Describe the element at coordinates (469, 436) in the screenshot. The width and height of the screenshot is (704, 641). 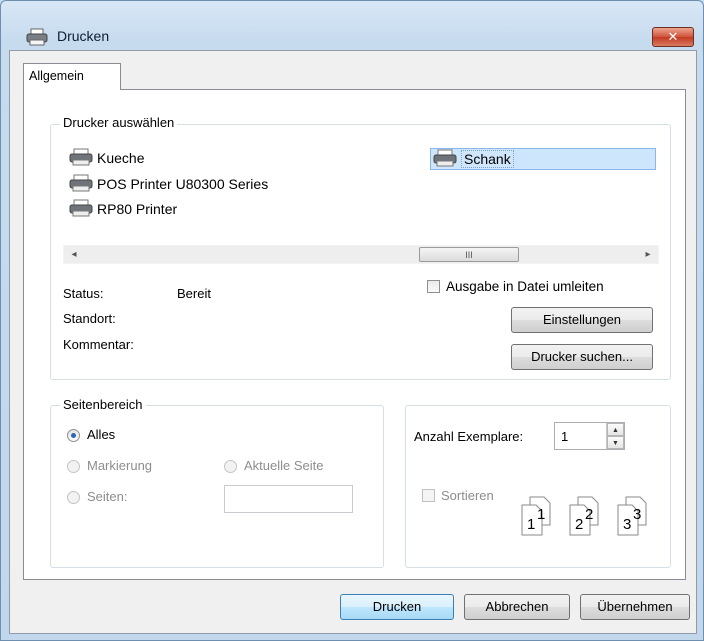
I see `copies-label: Anzahl Exemplare:` at that location.